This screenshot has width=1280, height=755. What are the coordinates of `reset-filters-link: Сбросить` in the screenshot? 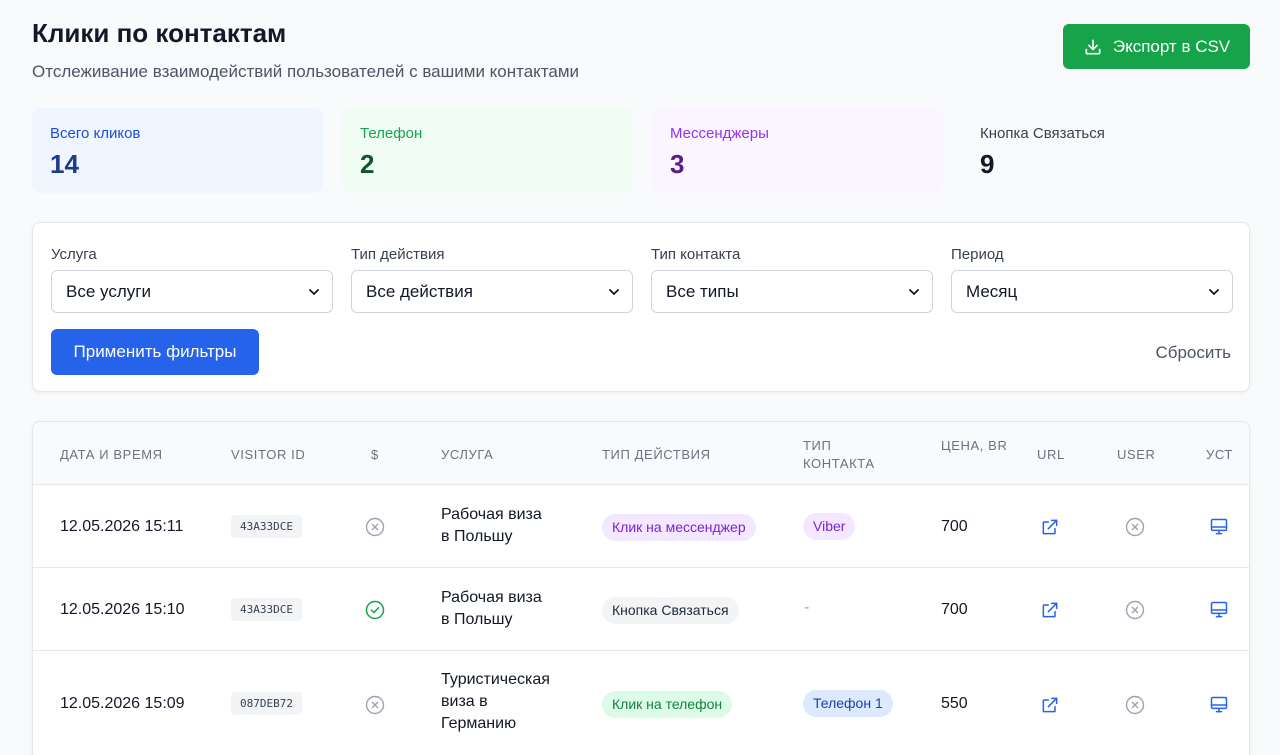 It's located at (1193, 353).